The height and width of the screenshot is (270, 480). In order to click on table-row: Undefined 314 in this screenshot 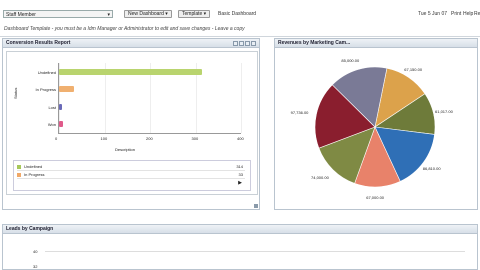, I will do `click(131, 167)`.